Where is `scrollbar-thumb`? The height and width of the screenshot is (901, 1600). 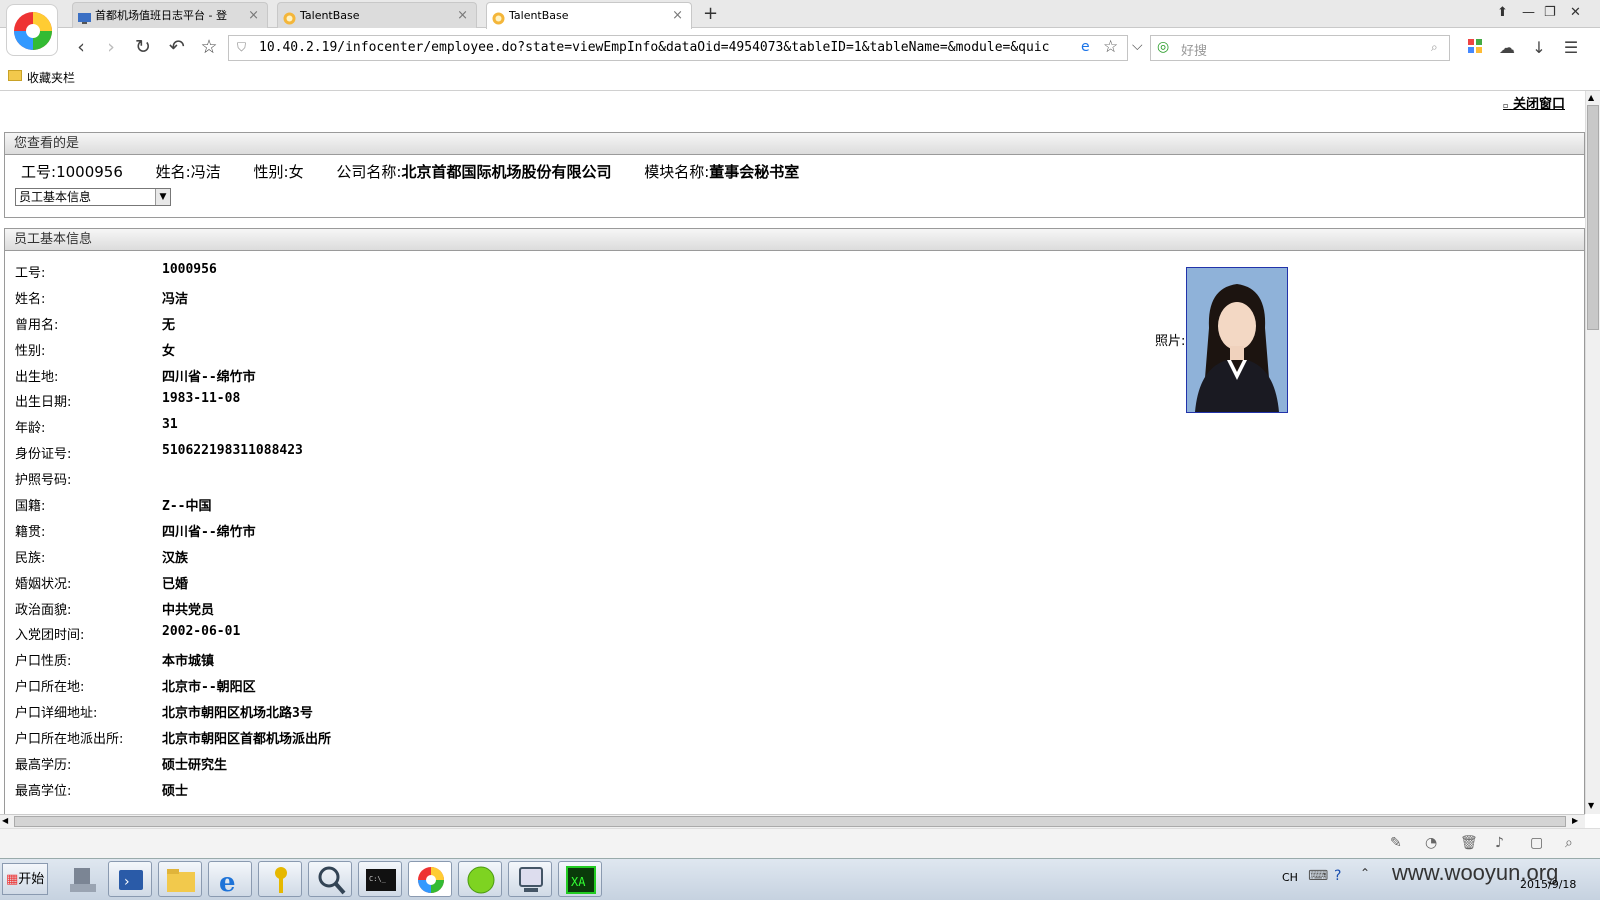
scrollbar-thumb is located at coordinates (1593, 217).